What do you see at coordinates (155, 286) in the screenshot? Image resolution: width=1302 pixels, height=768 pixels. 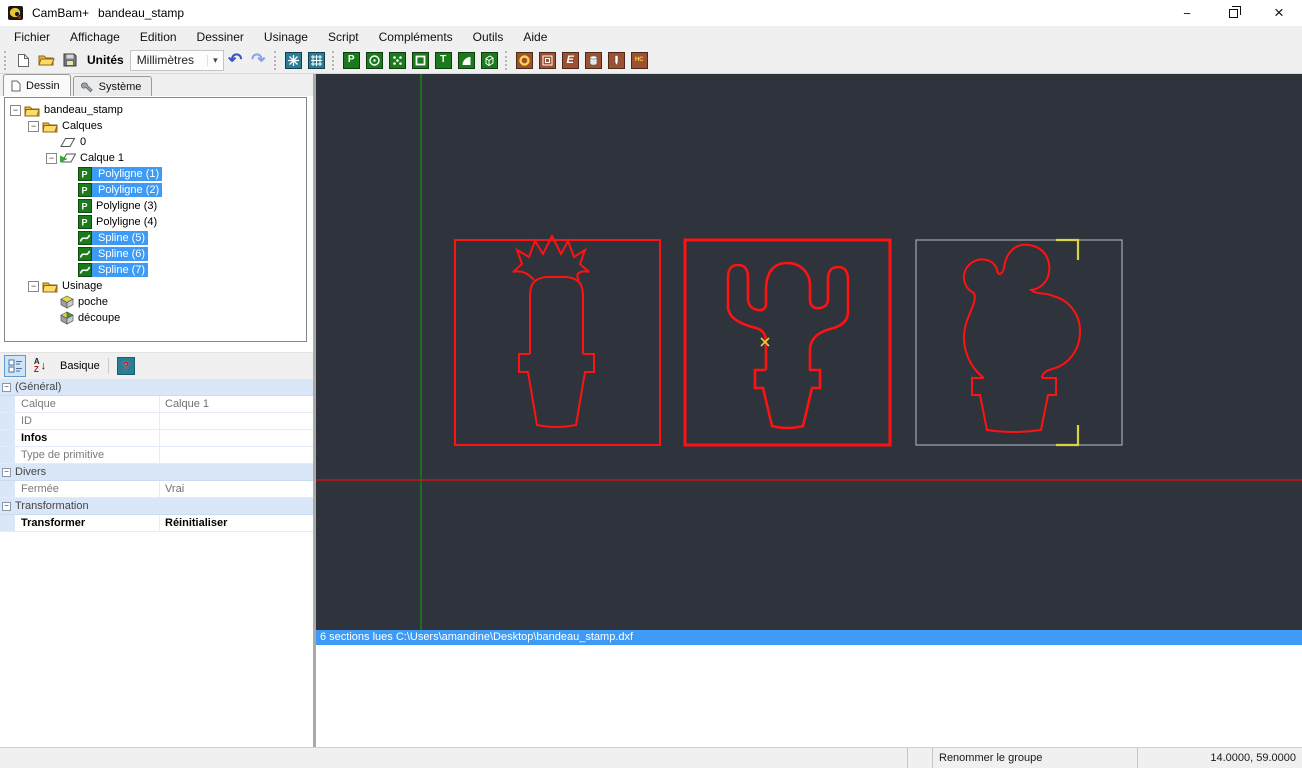 I see `tree-item-usinage: − Usinage` at bounding box center [155, 286].